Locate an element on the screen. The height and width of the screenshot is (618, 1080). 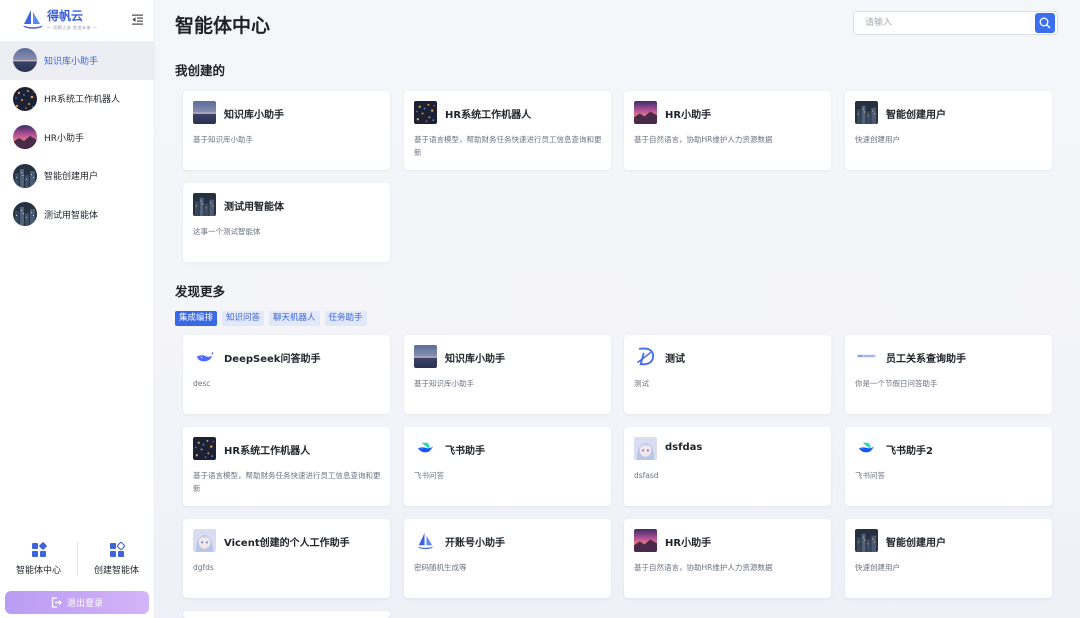
sidebar-item-label: HR系统工作机器人 is located at coordinates (82, 100).